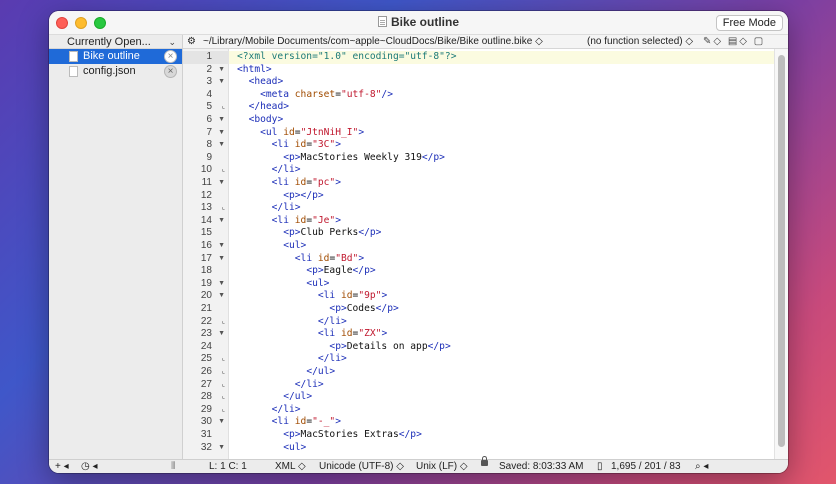 Image resolution: width=836 pixels, height=484 pixels. Describe the element at coordinates (338, 220) in the screenshot. I see `code-token: >` at that location.